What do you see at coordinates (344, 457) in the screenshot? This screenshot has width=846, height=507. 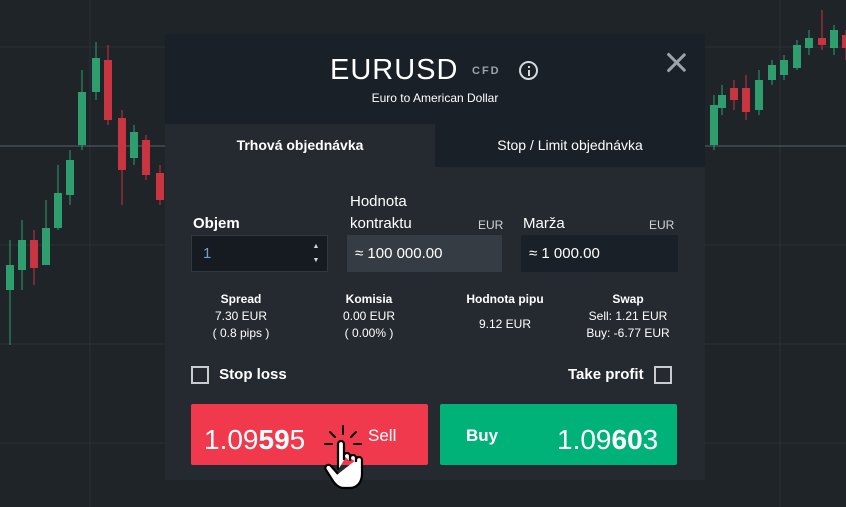 I see `pointer-hand-cursor-icon` at bounding box center [344, 457].